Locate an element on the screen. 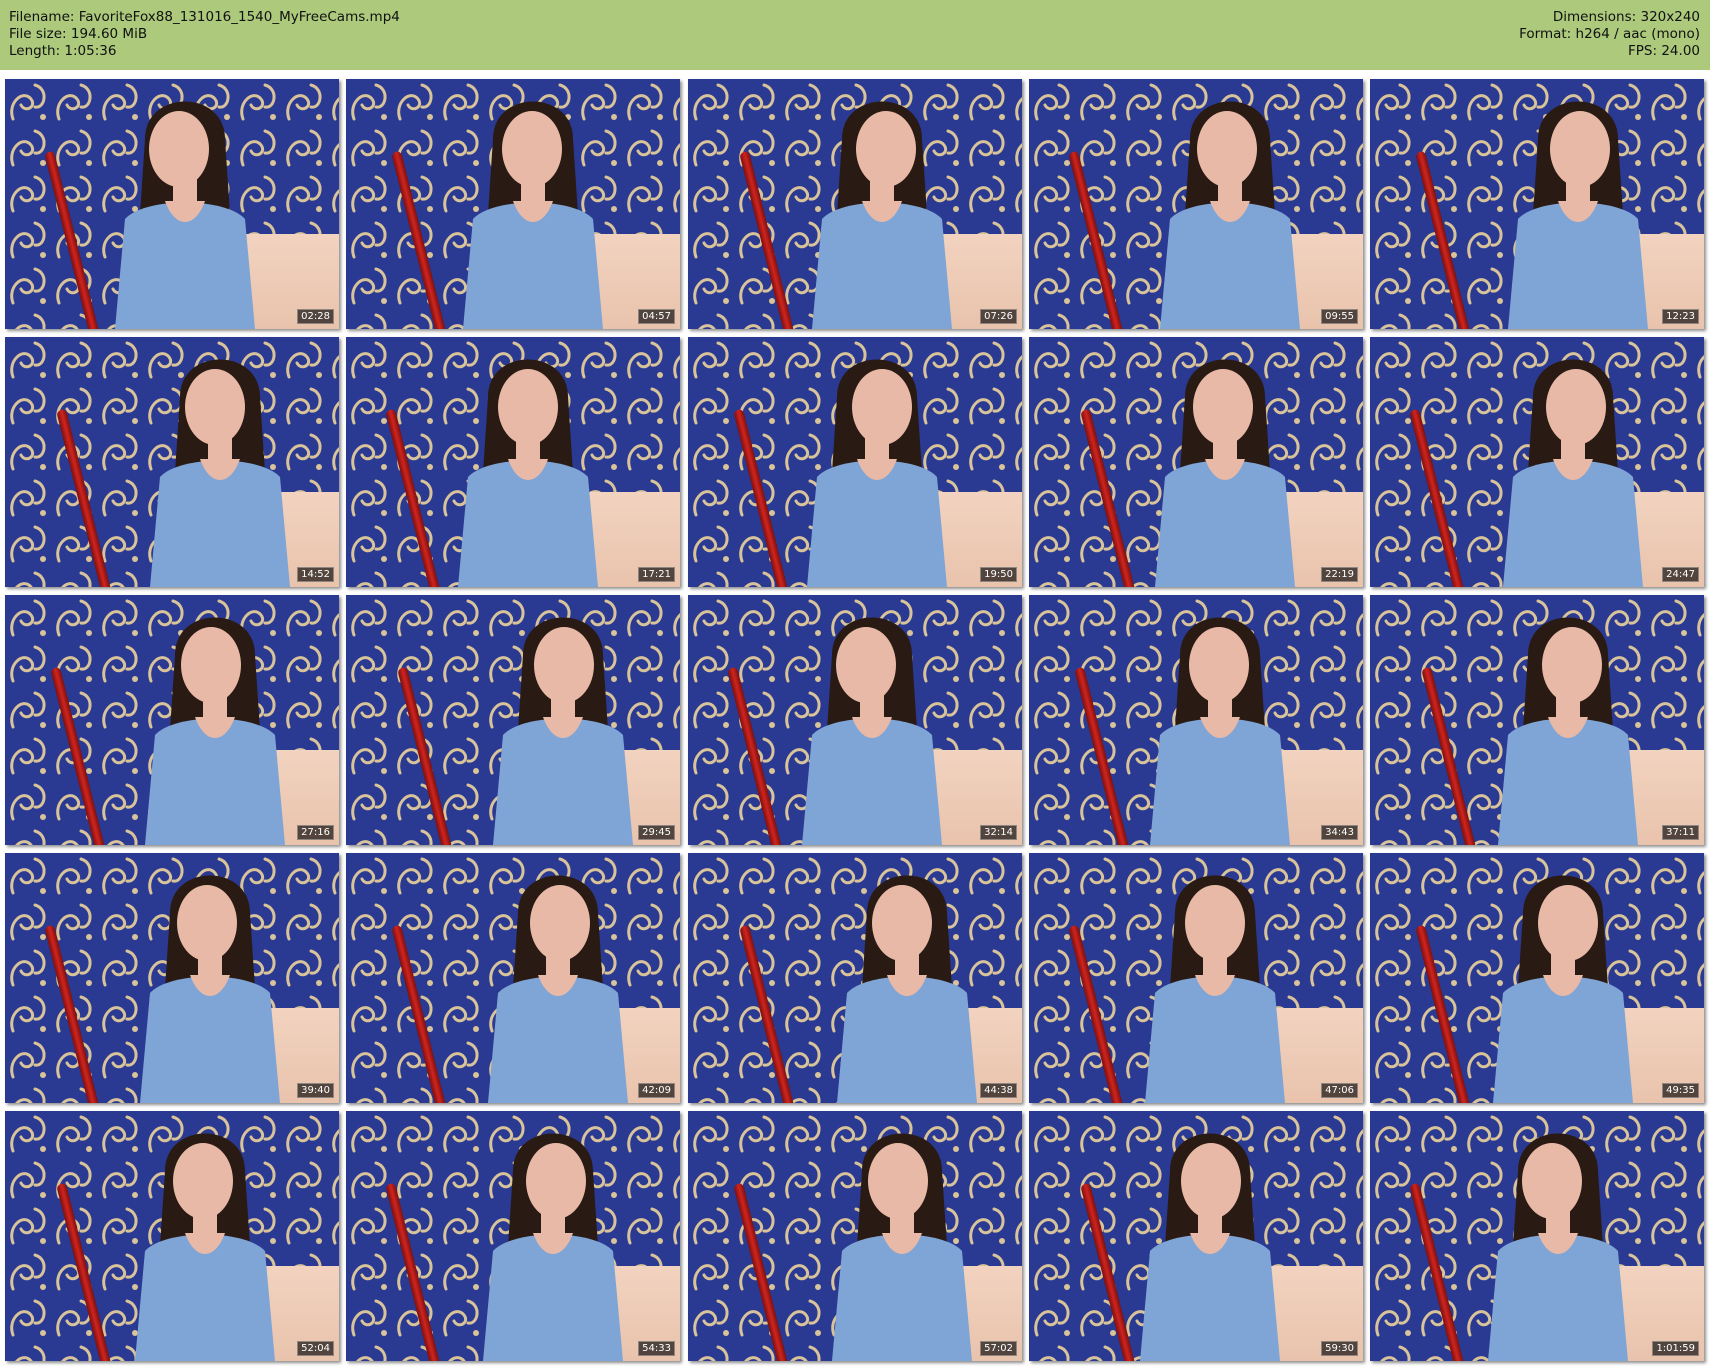 This screenshot has height=1370, width=1710. timestamp-label: 12:23 is located at coordinates (1680, 316).